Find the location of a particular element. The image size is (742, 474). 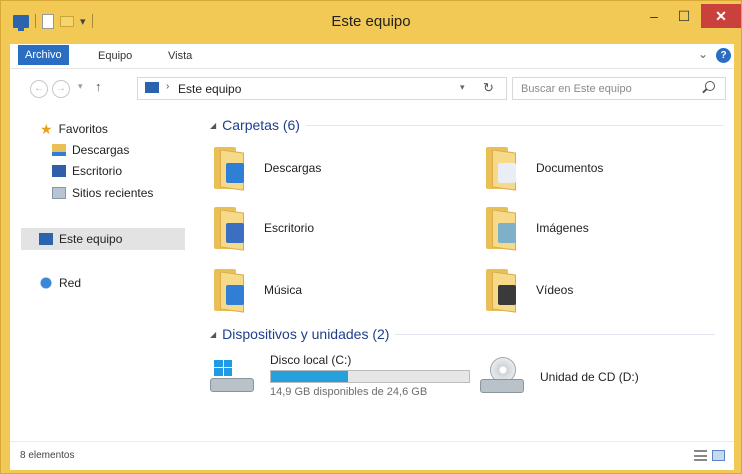

help-button: ? is located at coordinates (723, 55).